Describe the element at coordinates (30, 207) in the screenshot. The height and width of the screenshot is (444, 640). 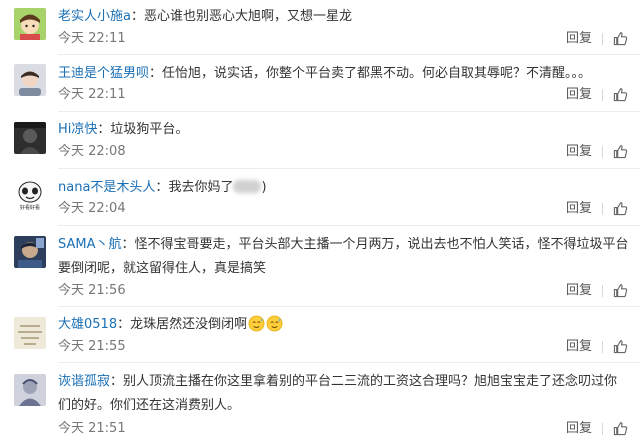
I see `avatar-caption: 好看好看` at that location.